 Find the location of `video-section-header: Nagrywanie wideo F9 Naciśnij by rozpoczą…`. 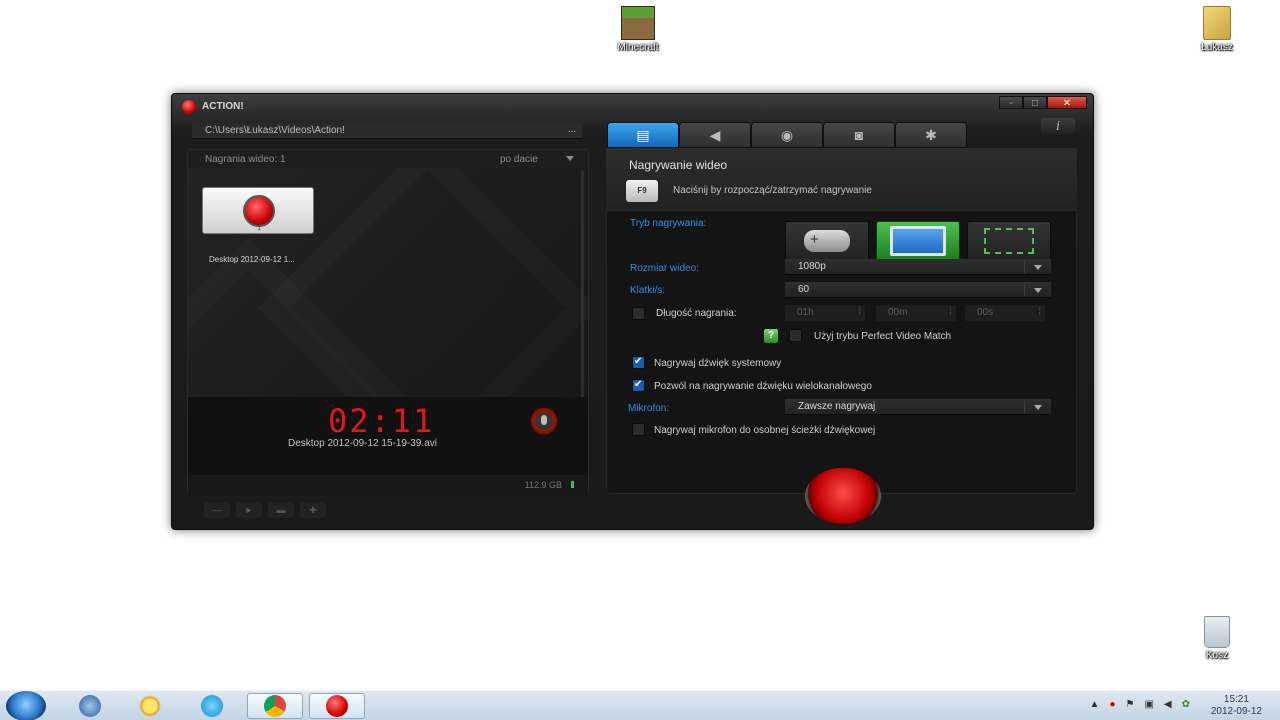

video-section-header: Nagrywanie wideo F9 Naciśnij by rozpoczą… is located at coordinates (841, 179).